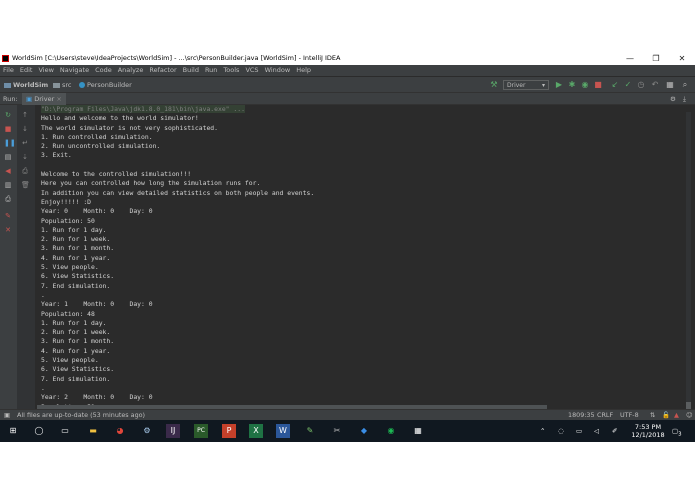 The width and height of the screenshot is (695, 494). What do you see at coordinates (26, 85) in the screenshot?
I see `breadcrumb-project: WorldSim` at bounding box center [26, 85].